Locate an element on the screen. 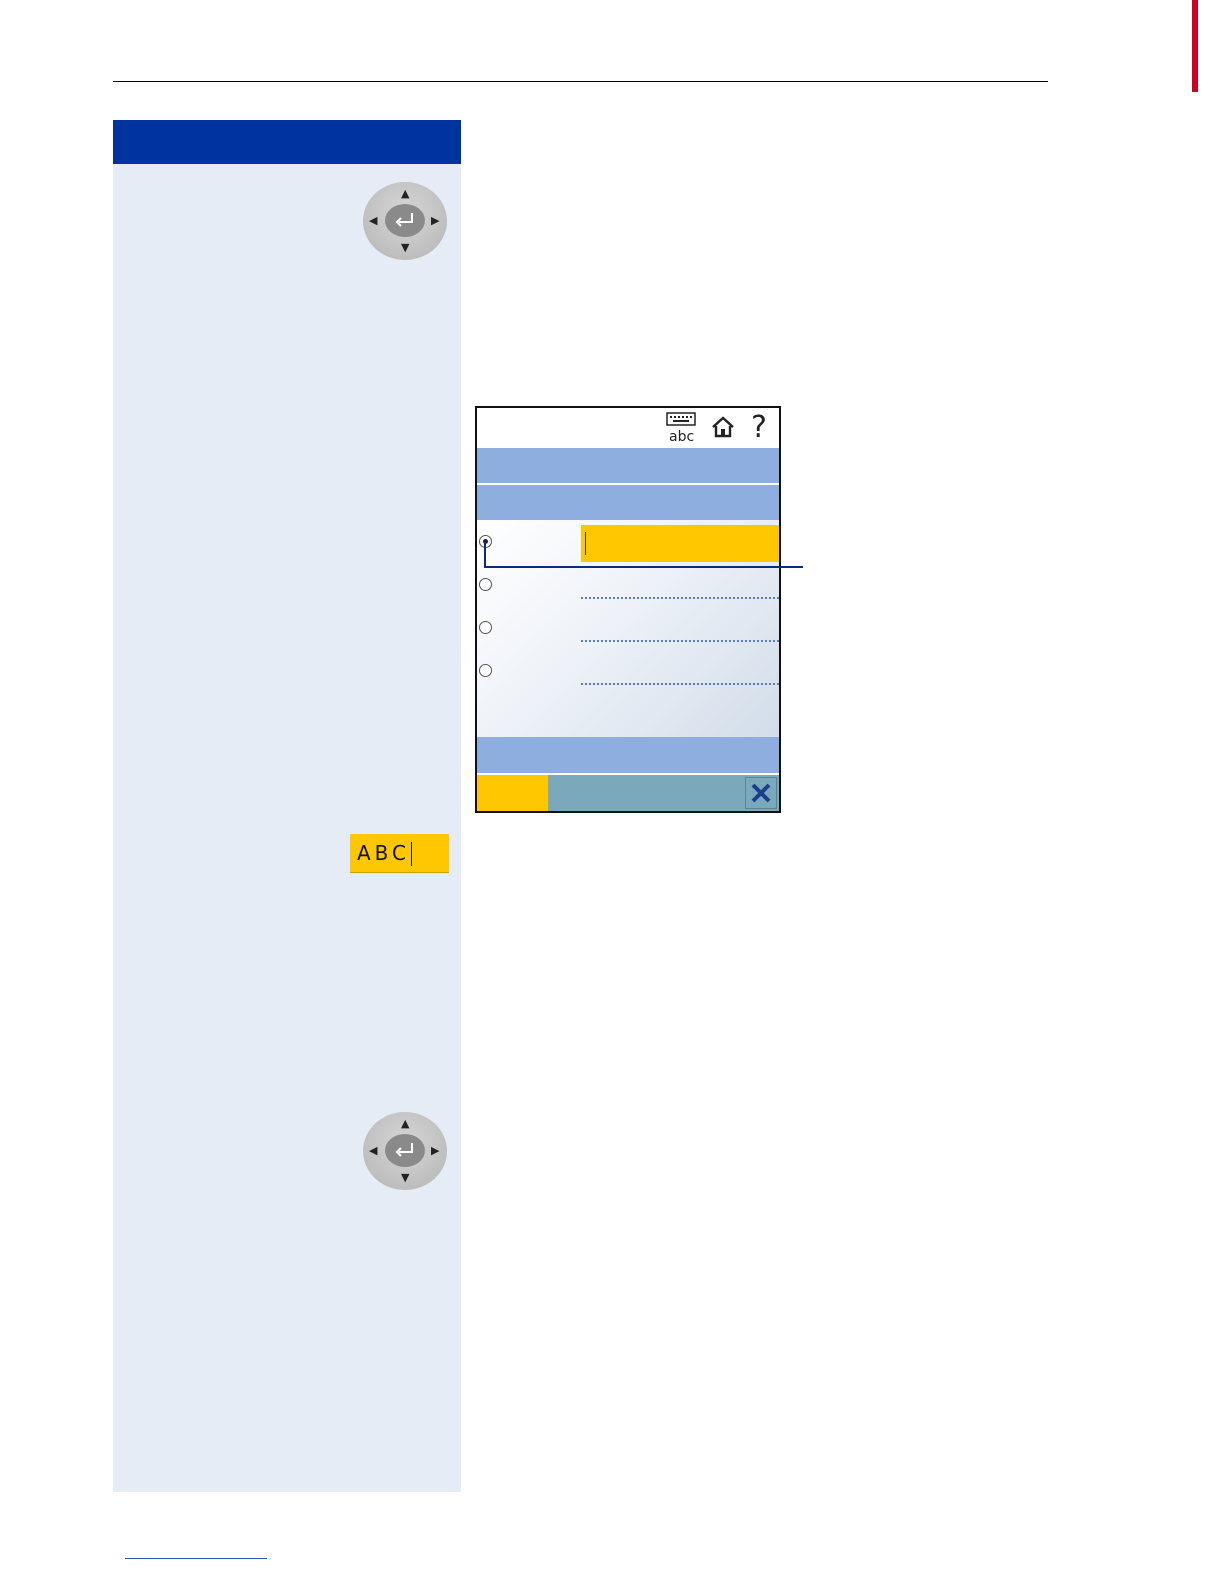 Image resolution: width=1224 pixels, height=1584 pixels. close-icon is located at coordinates (761, 793).